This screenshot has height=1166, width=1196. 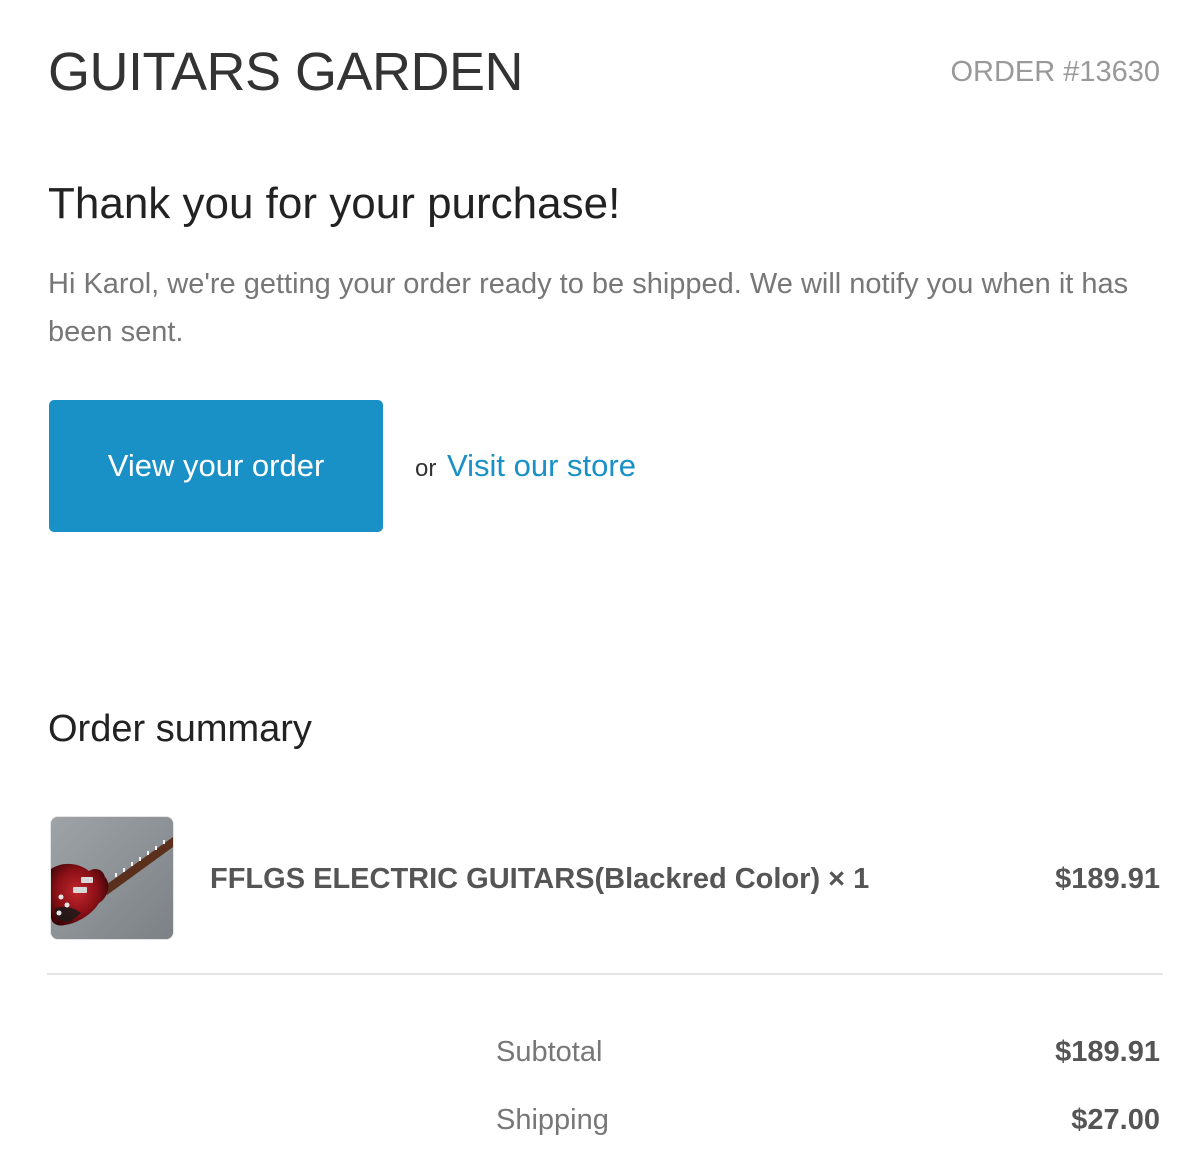 I want to click on shipping-label: Shipping, so click(x=552, y=1120).